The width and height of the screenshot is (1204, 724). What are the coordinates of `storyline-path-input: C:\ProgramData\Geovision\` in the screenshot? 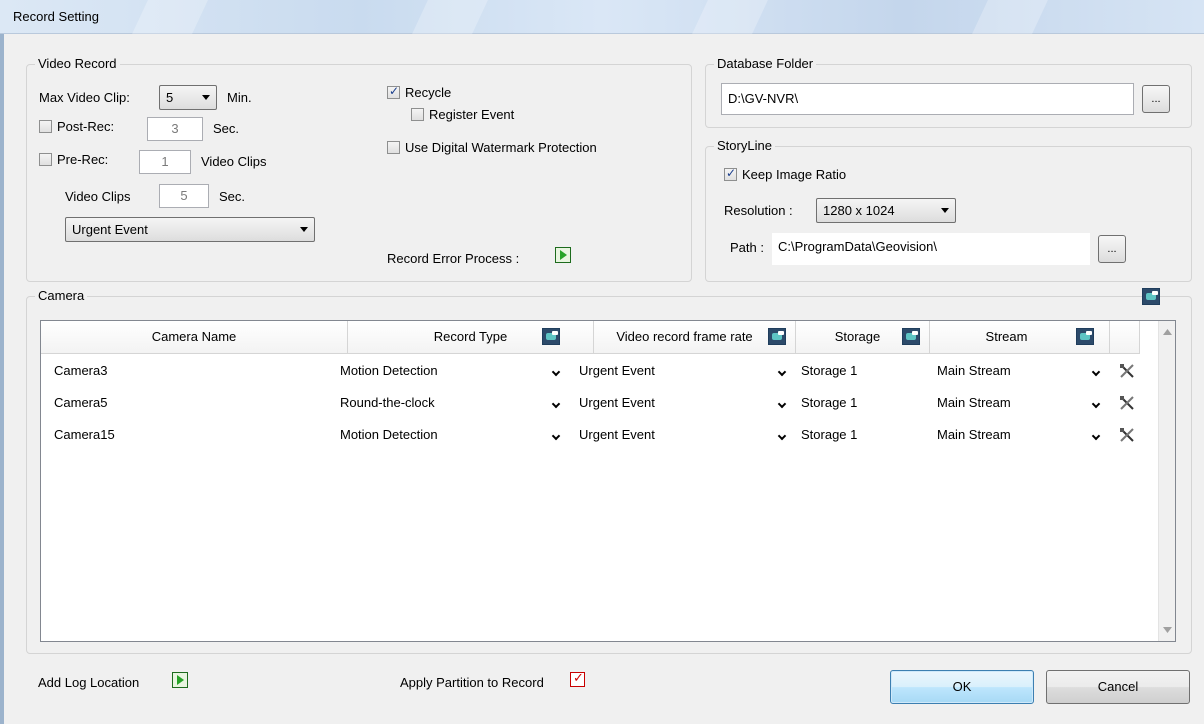 It's located at (931, 249).